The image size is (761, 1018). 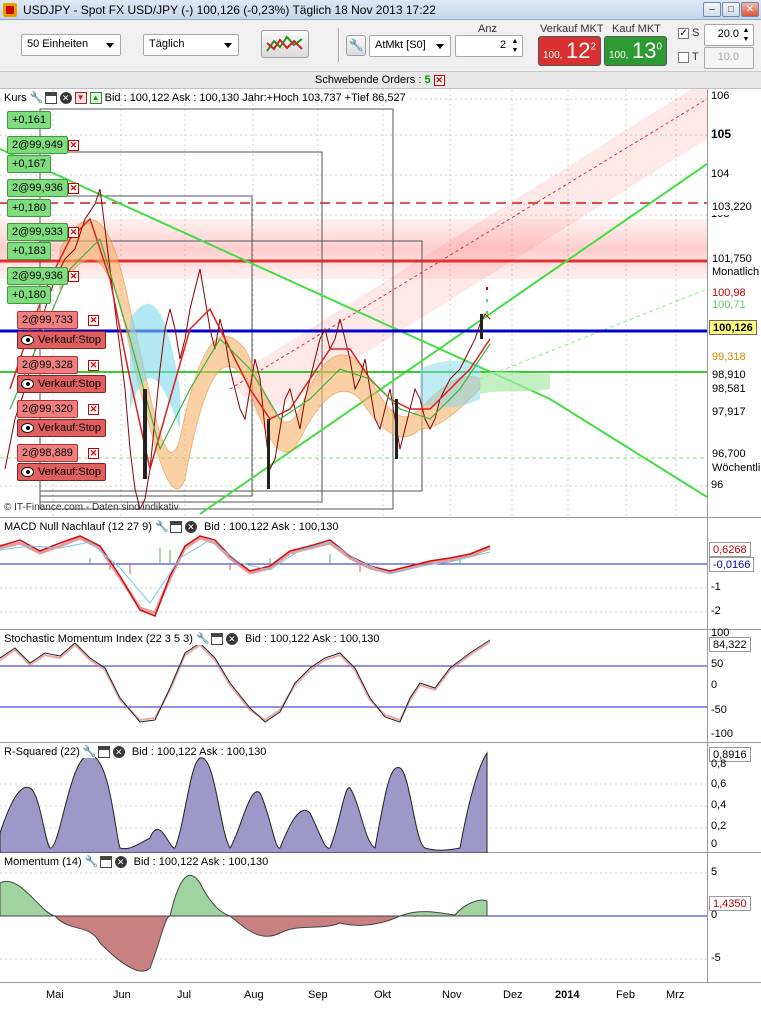 I want to click on sell-market-button: 100, 122, so click(x=569, y=51).